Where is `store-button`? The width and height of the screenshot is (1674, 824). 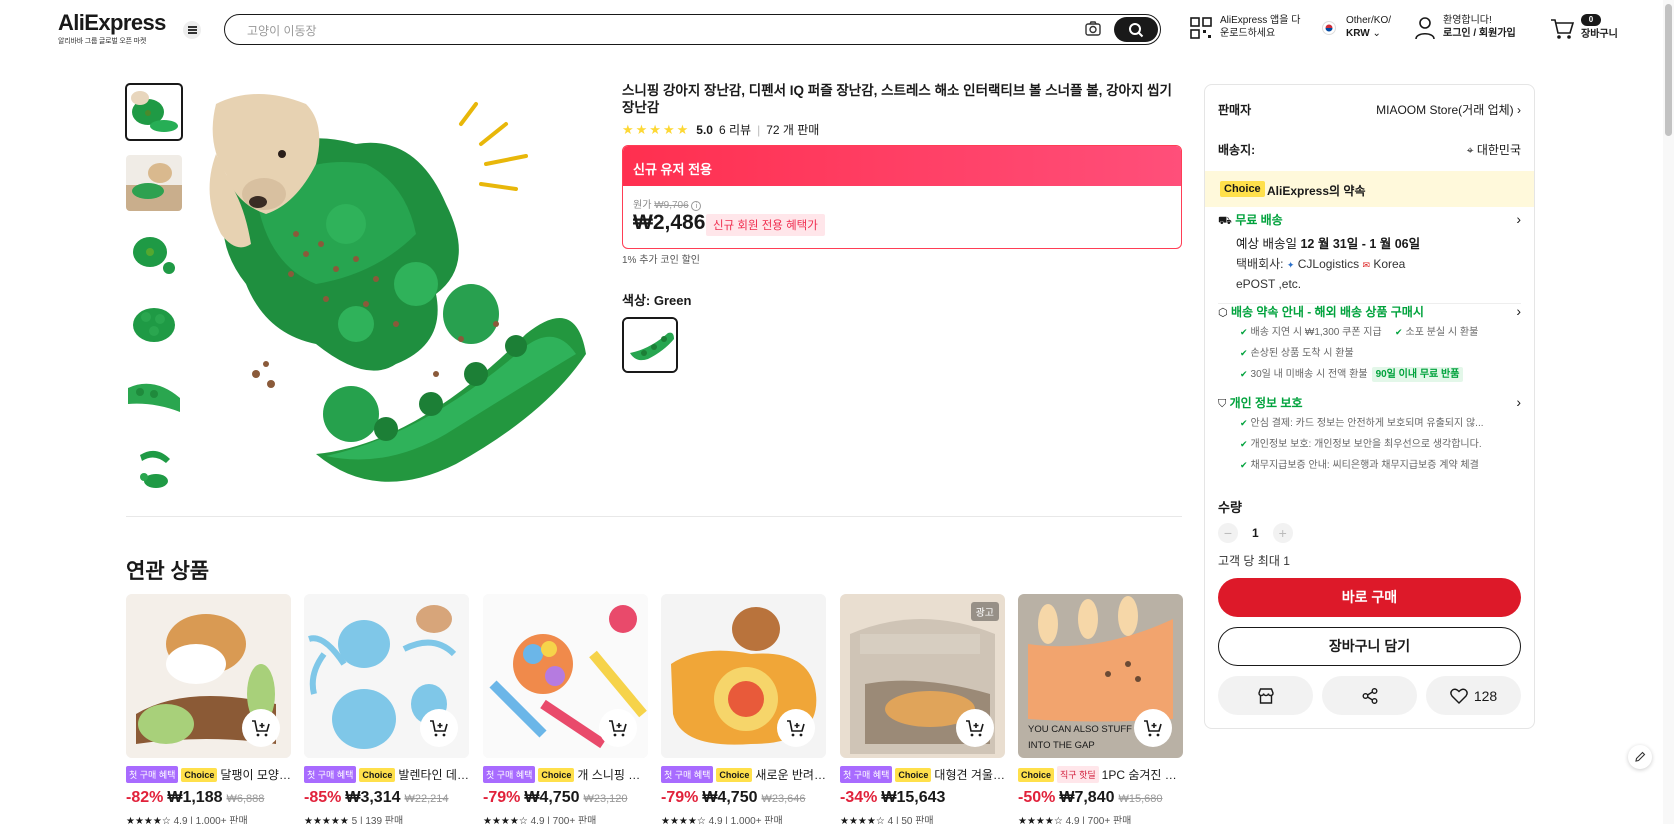
store-button is located at coordinates (1265, 695).